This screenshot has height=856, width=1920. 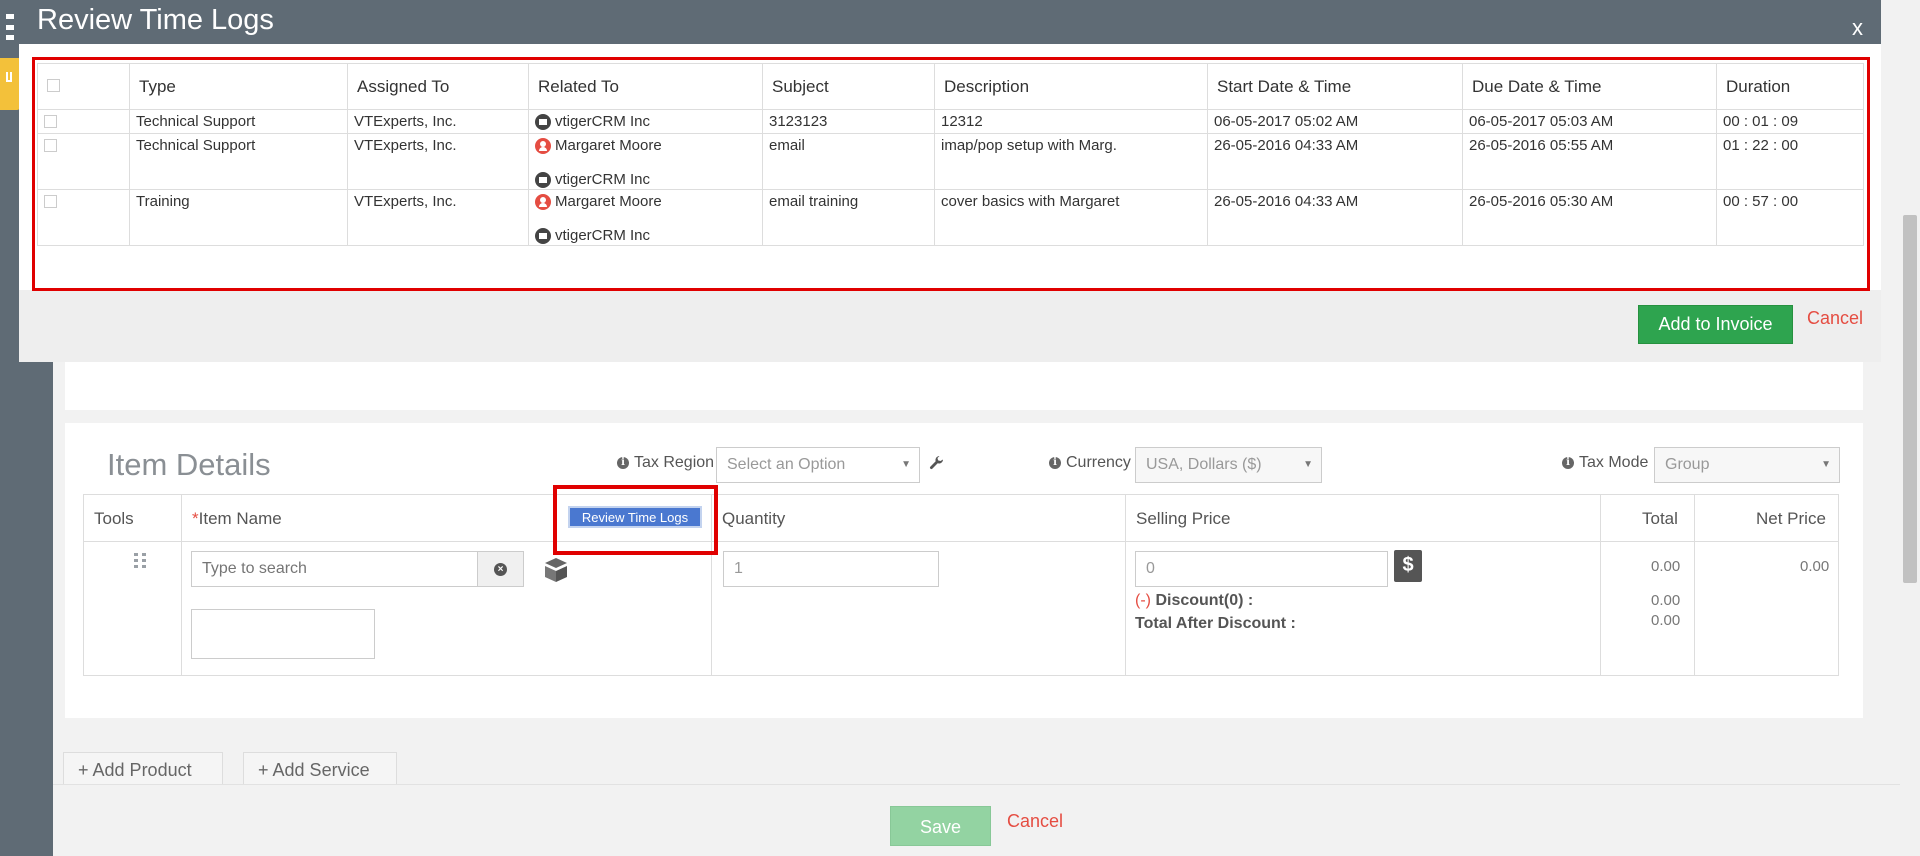 What do you see at coordinates (53, 85) in the screenshot?
I see `select-all-checkbox` at bounding box center [53, 85].